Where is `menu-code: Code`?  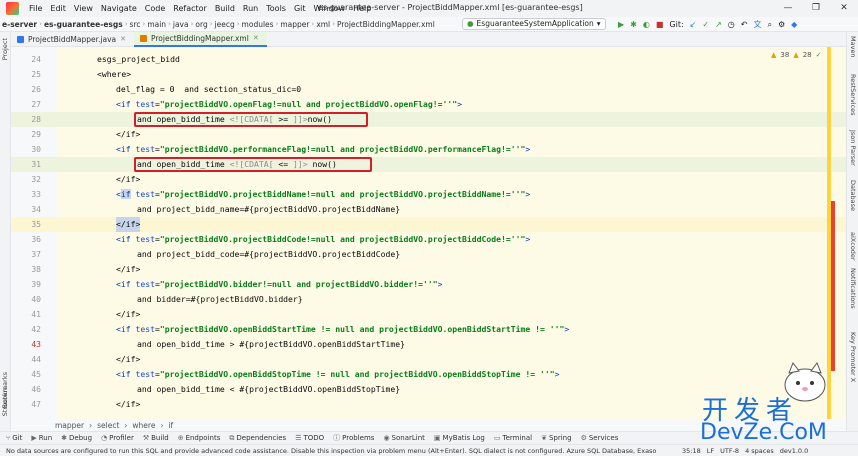 menu-code: Code is located at coordinates (155, 8).